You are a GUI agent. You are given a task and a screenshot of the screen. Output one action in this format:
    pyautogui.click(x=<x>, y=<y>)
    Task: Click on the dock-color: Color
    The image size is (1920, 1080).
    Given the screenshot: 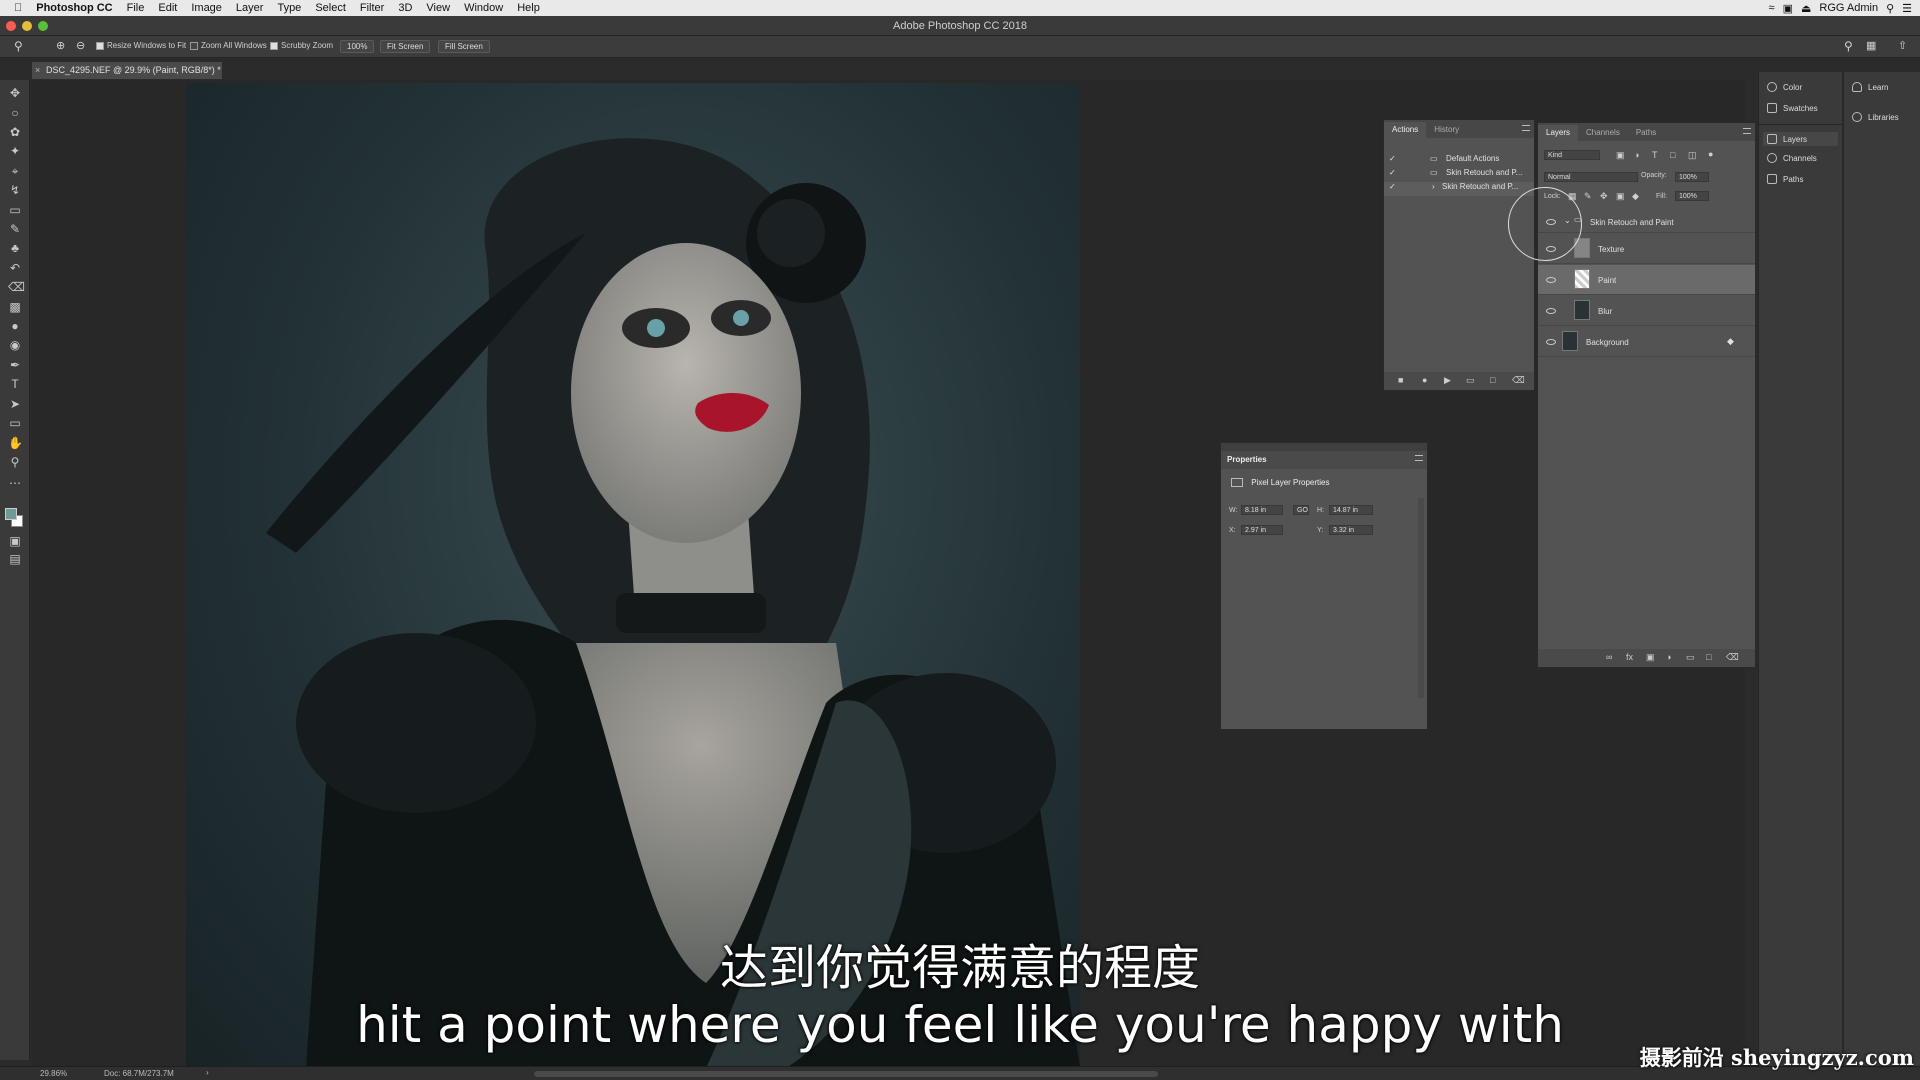 What is the action you would take?
    pyautogui.click(x=1784, y=87)
    